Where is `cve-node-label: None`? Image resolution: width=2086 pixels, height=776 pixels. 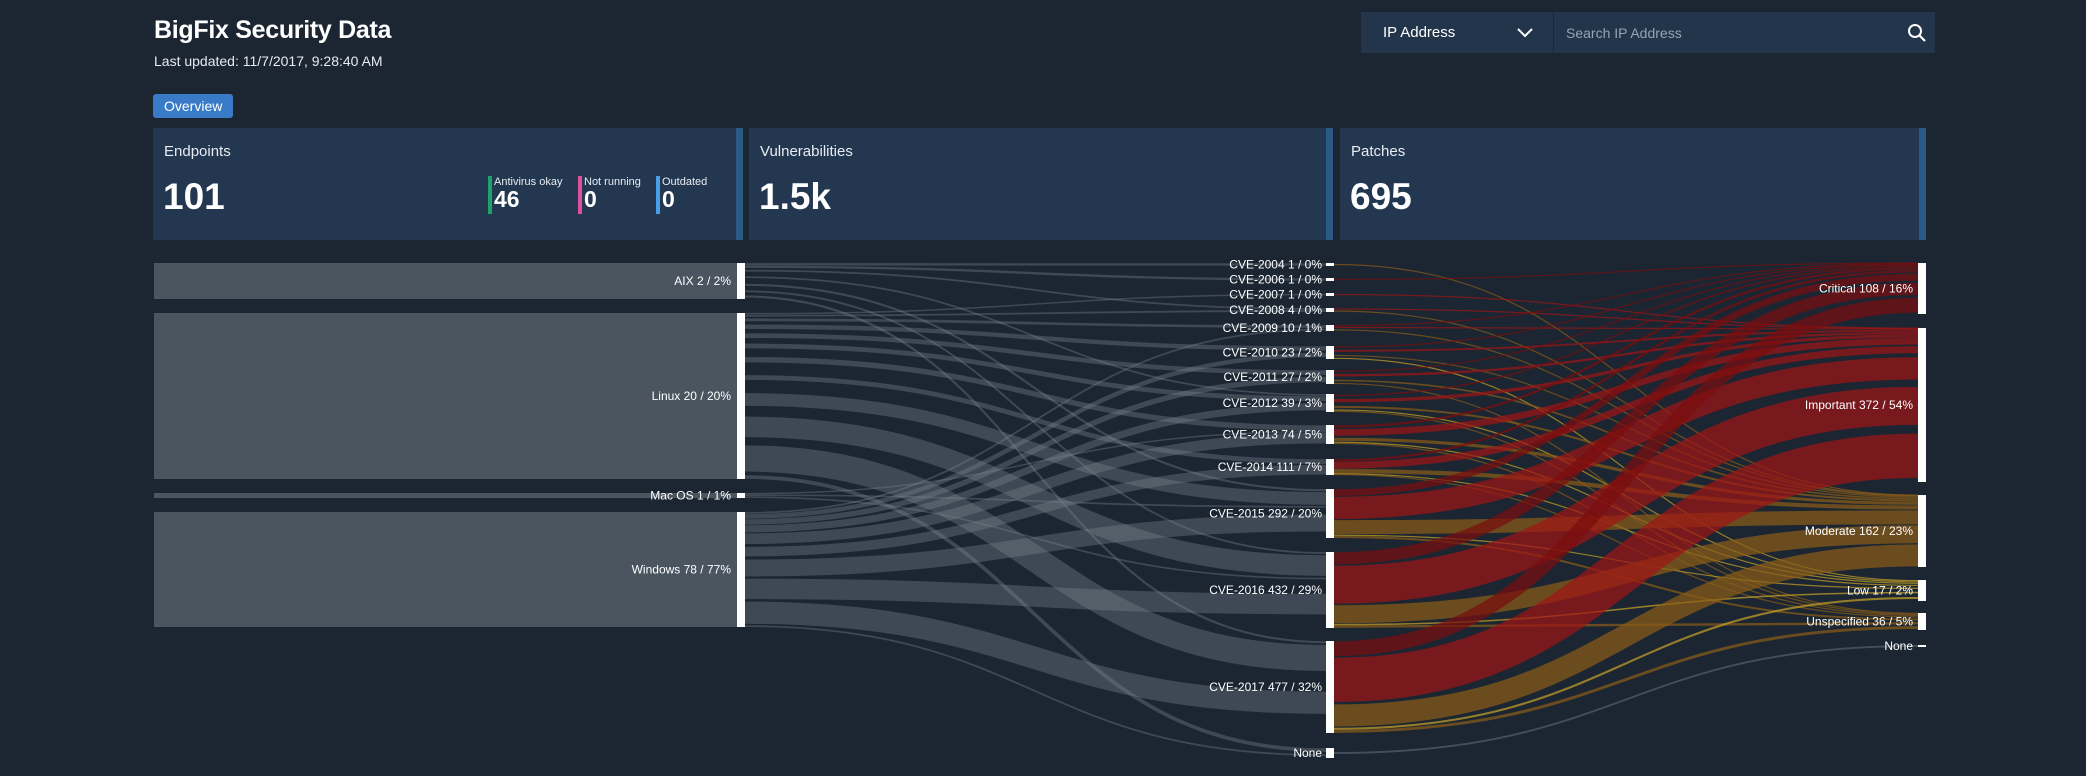
cve-node-label: None is located at coordinates (1307, 753).